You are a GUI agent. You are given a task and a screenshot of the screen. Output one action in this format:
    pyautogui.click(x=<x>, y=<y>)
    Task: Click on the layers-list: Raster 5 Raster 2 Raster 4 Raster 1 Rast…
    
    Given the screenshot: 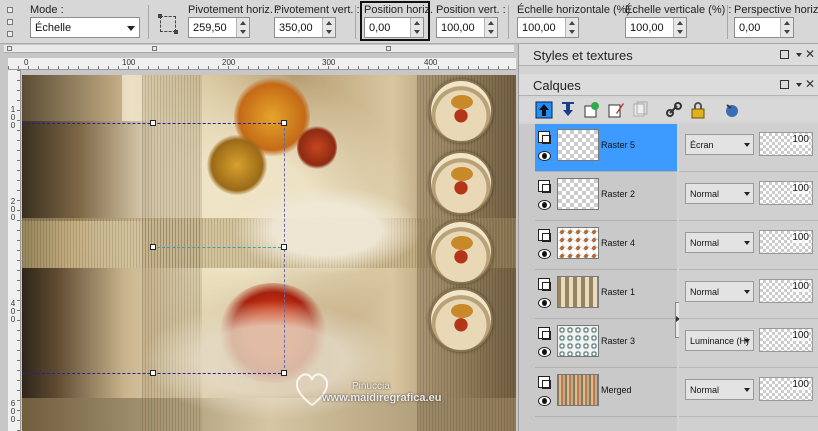 What is the action you would take?
    pyautogui.click(x=598, y=277)
    